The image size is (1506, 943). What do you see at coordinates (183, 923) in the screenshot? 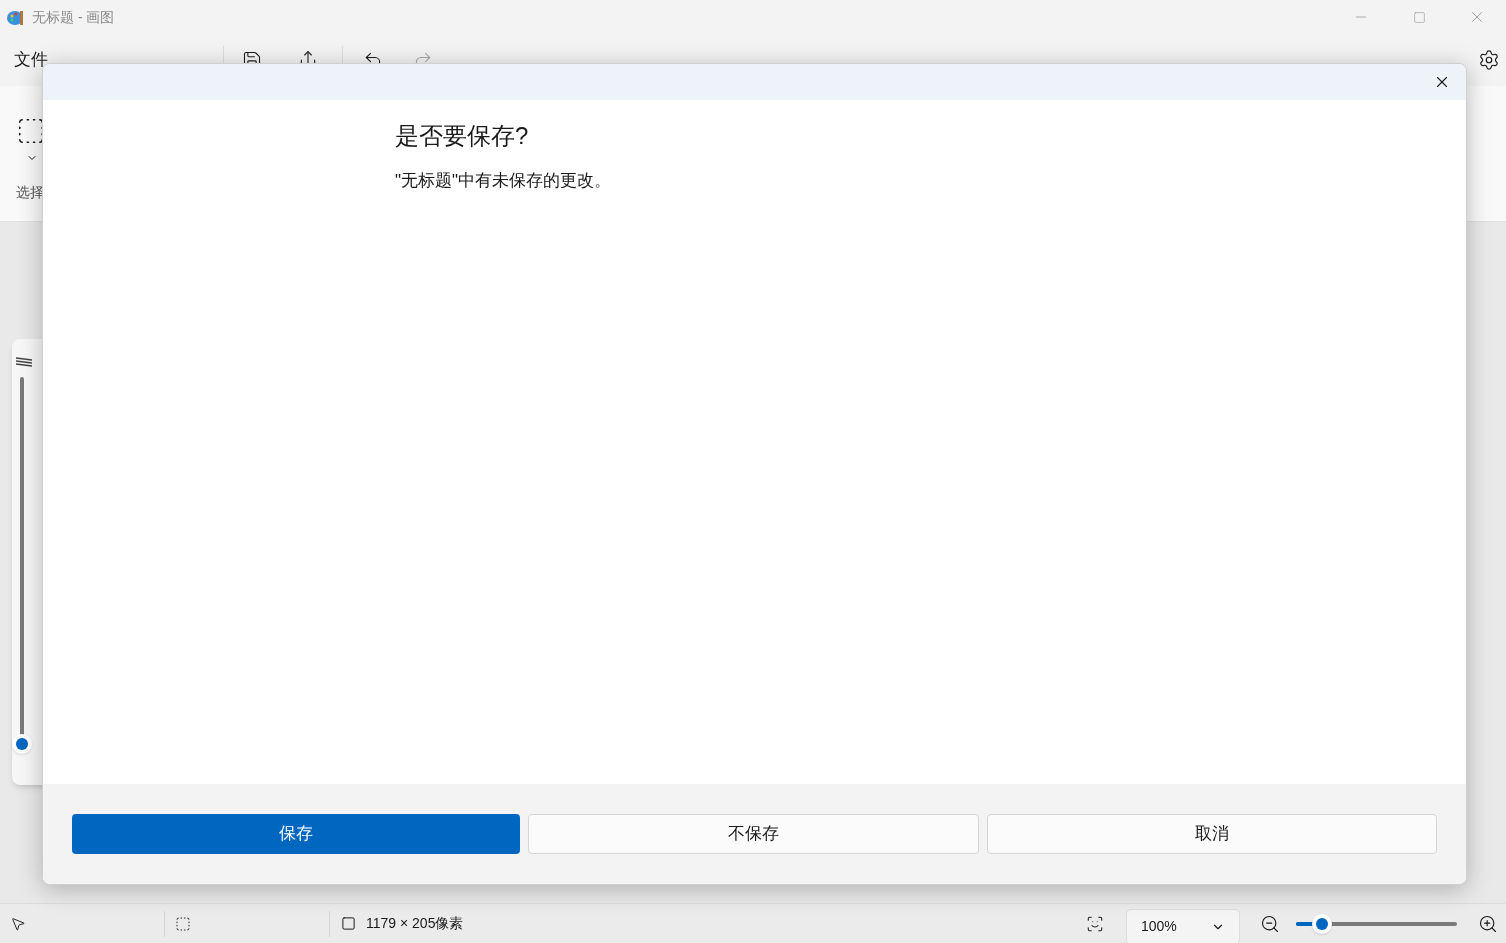
I see `selection-size-icon` at bounding box center [183, 923].